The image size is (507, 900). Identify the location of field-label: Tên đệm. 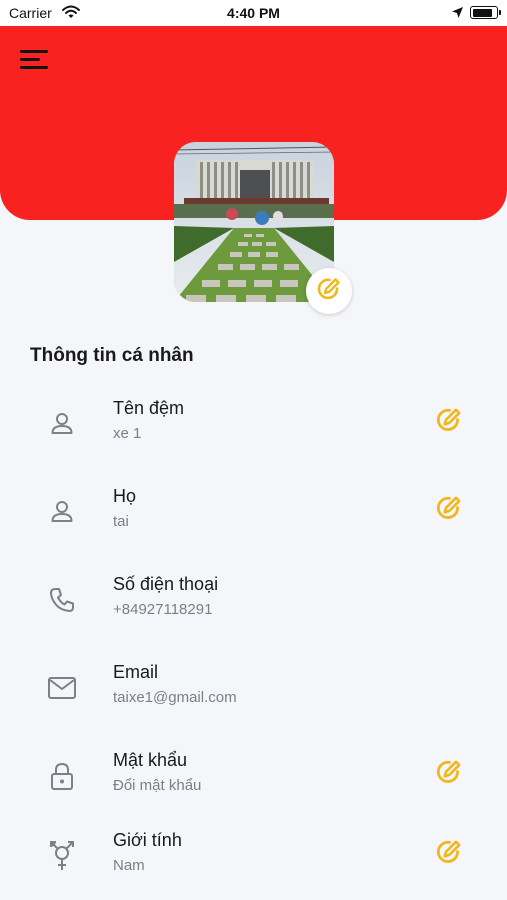
(149, 408).